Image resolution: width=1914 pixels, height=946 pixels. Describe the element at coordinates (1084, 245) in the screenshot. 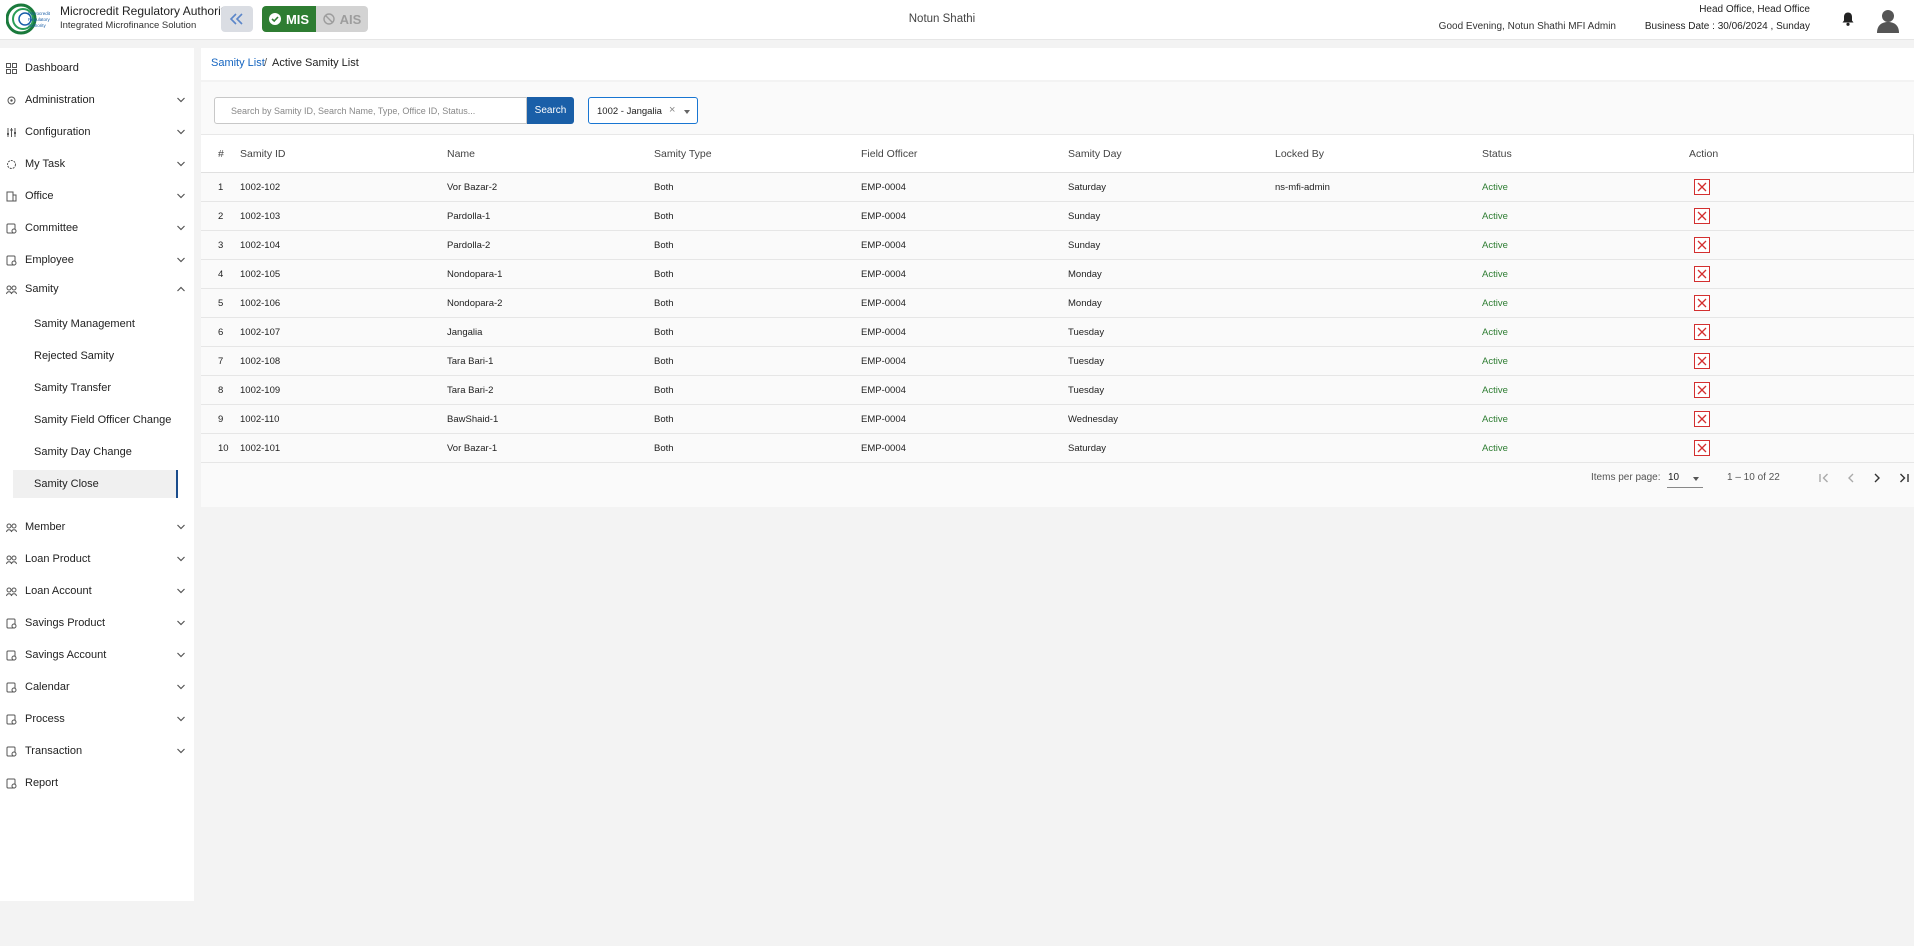

I see `cell-samity-day: Sunday` at that location.